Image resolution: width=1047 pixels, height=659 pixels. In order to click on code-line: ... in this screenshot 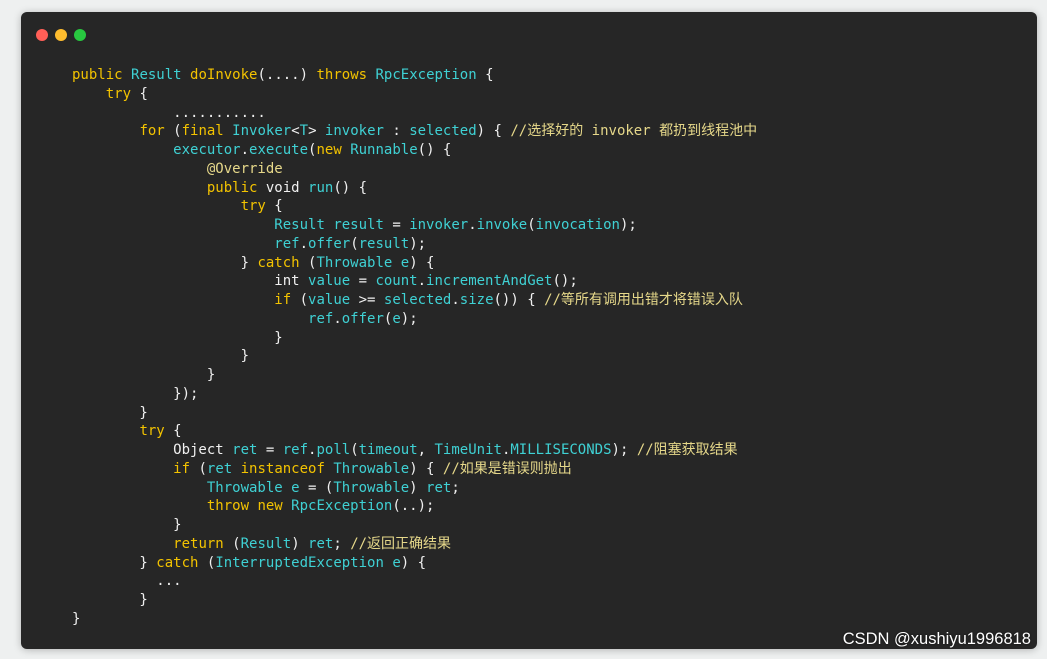, I will do `click(414, 581)`.